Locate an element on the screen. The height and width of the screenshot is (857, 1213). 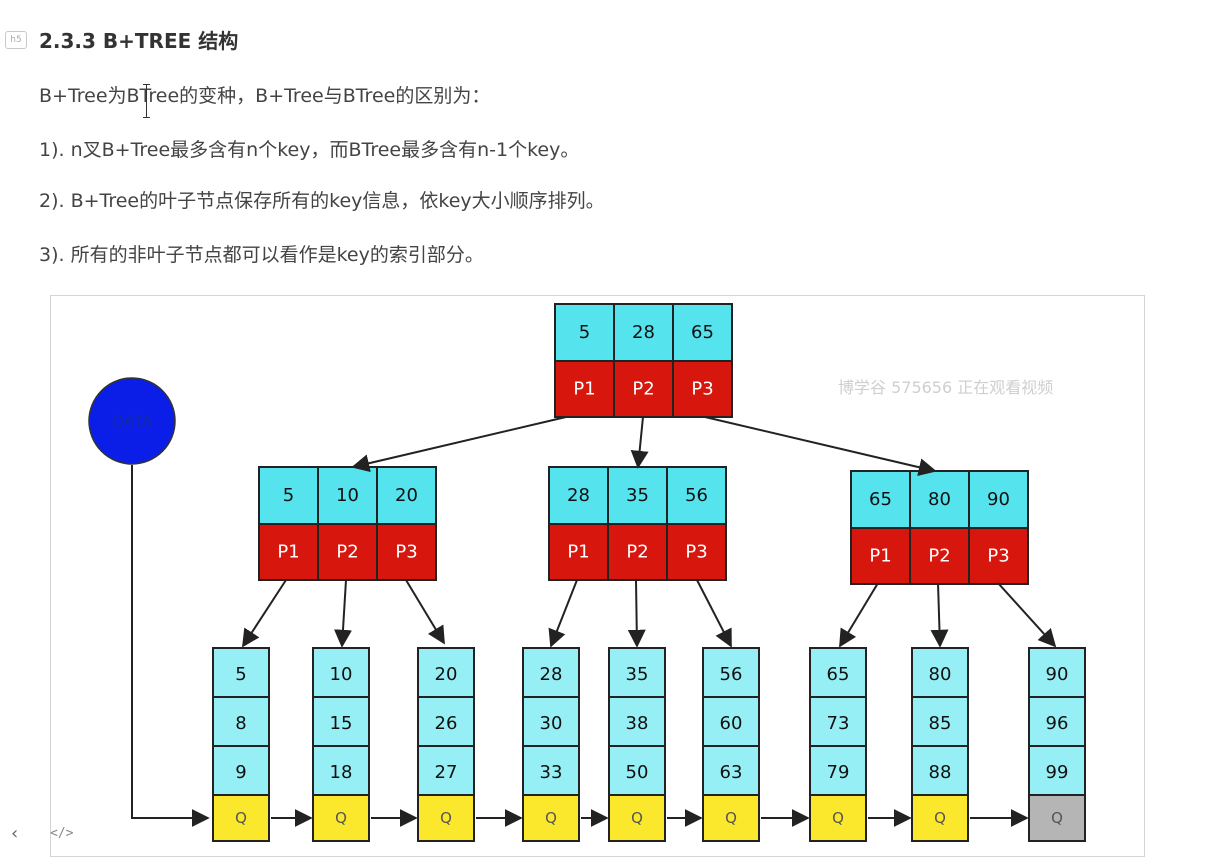
leaf-1-key-label: 9 is located at coordinates (240, 772).